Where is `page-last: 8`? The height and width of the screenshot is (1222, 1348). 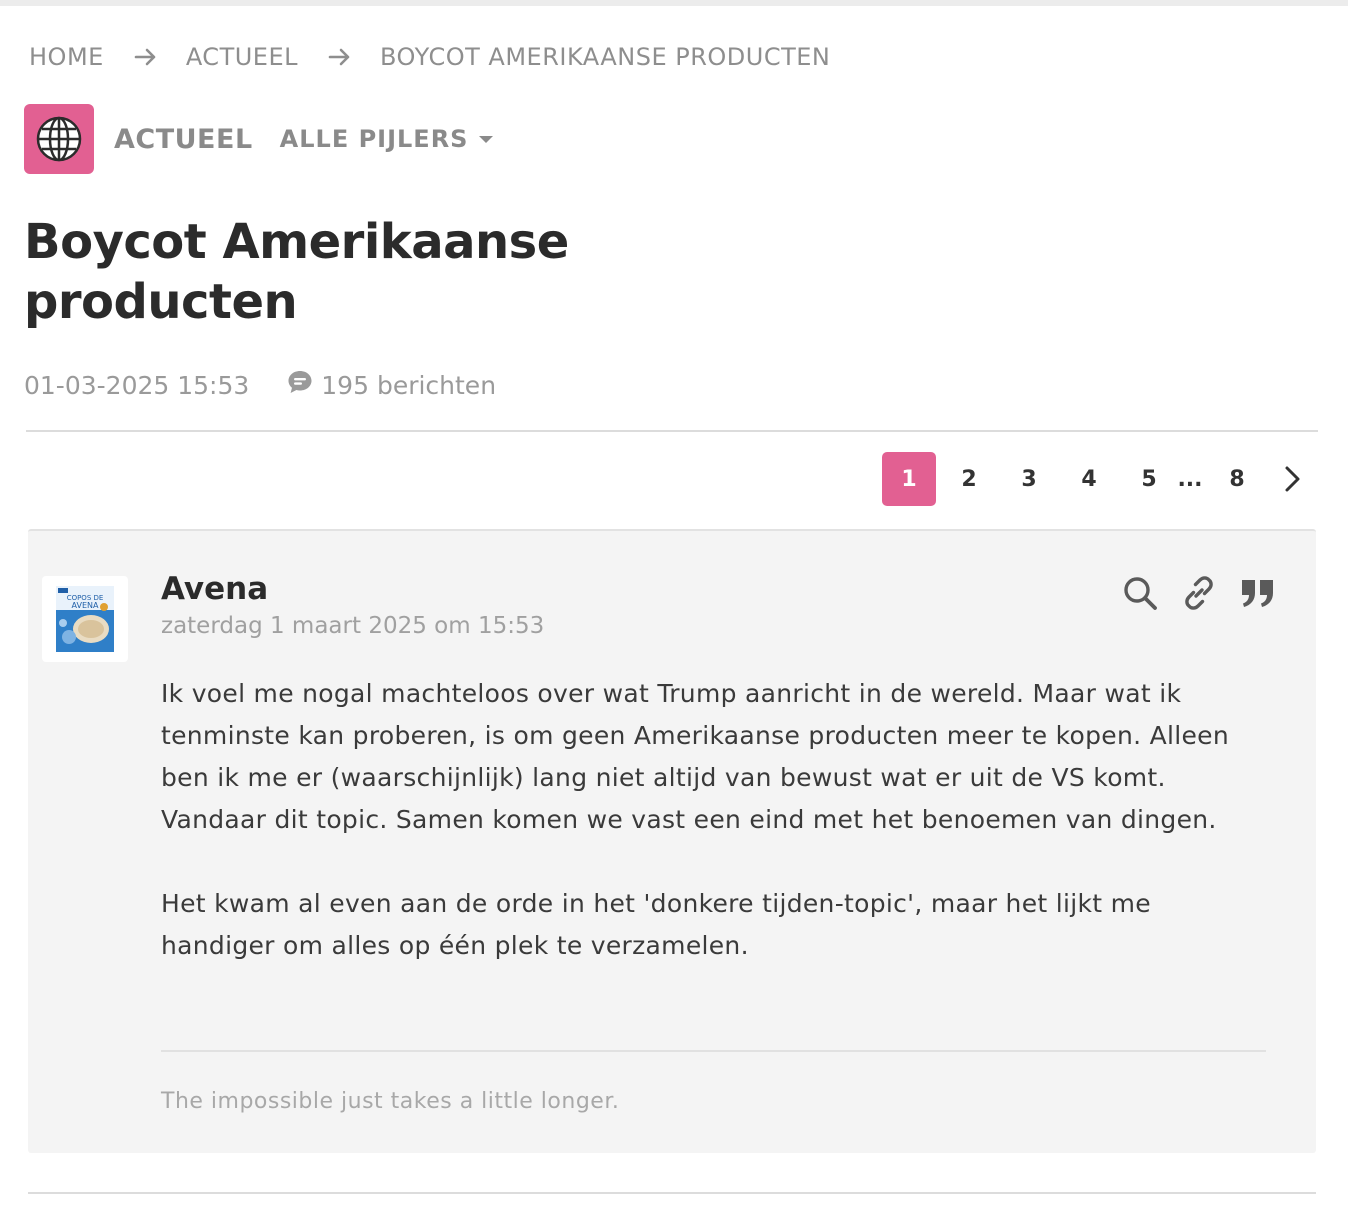 page-last: 8 is located at coordinates (1237, 479).